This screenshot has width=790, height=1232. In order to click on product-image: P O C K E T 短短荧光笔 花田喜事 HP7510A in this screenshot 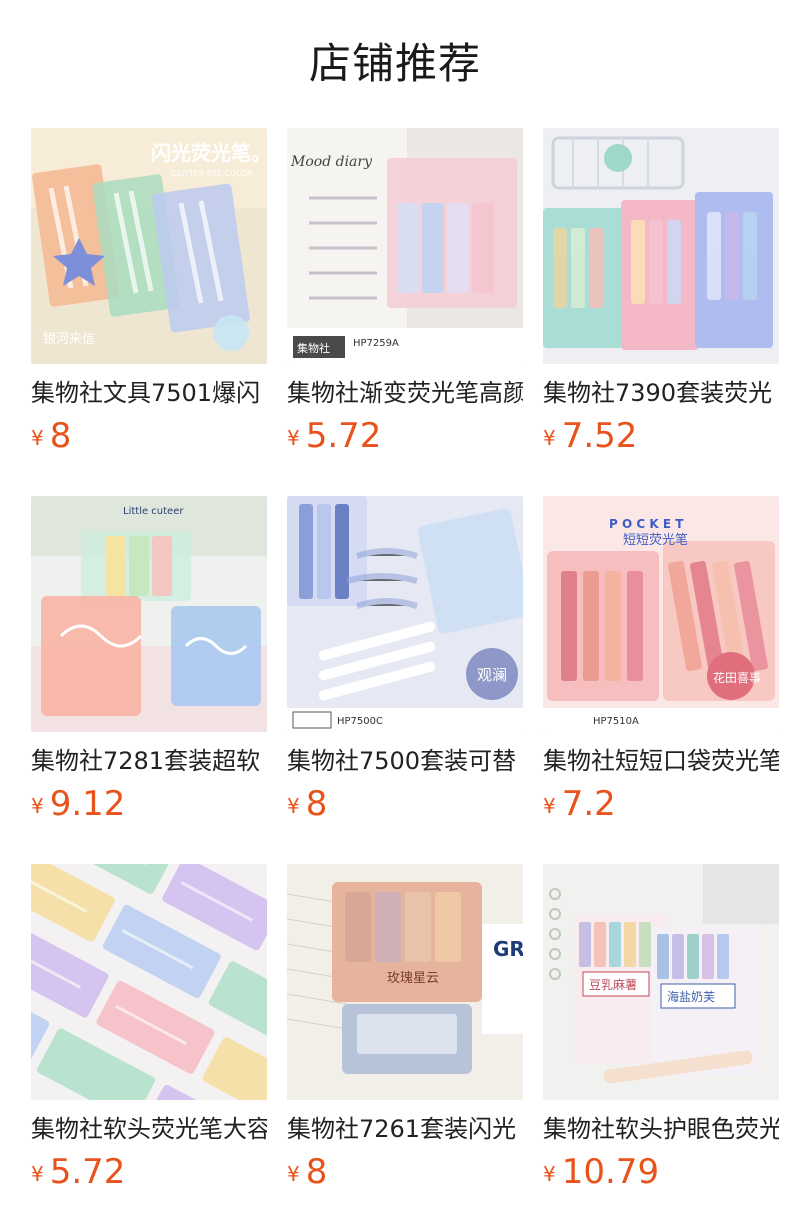, I will do `click(661, 614)`.